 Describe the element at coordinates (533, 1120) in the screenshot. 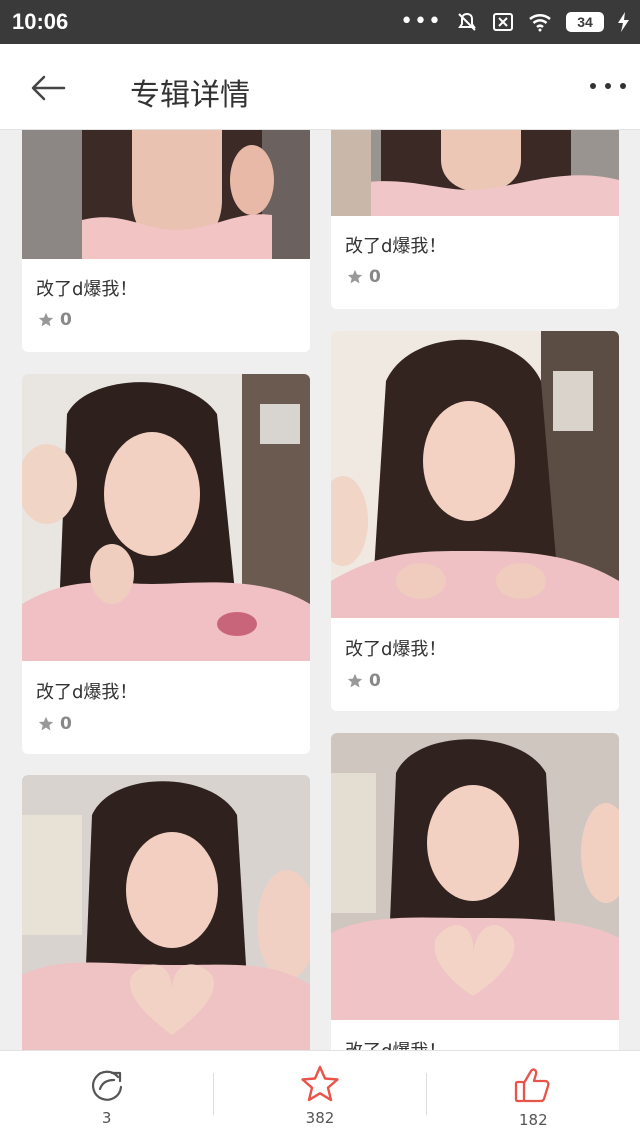

I see `like-count: 182` at that location.